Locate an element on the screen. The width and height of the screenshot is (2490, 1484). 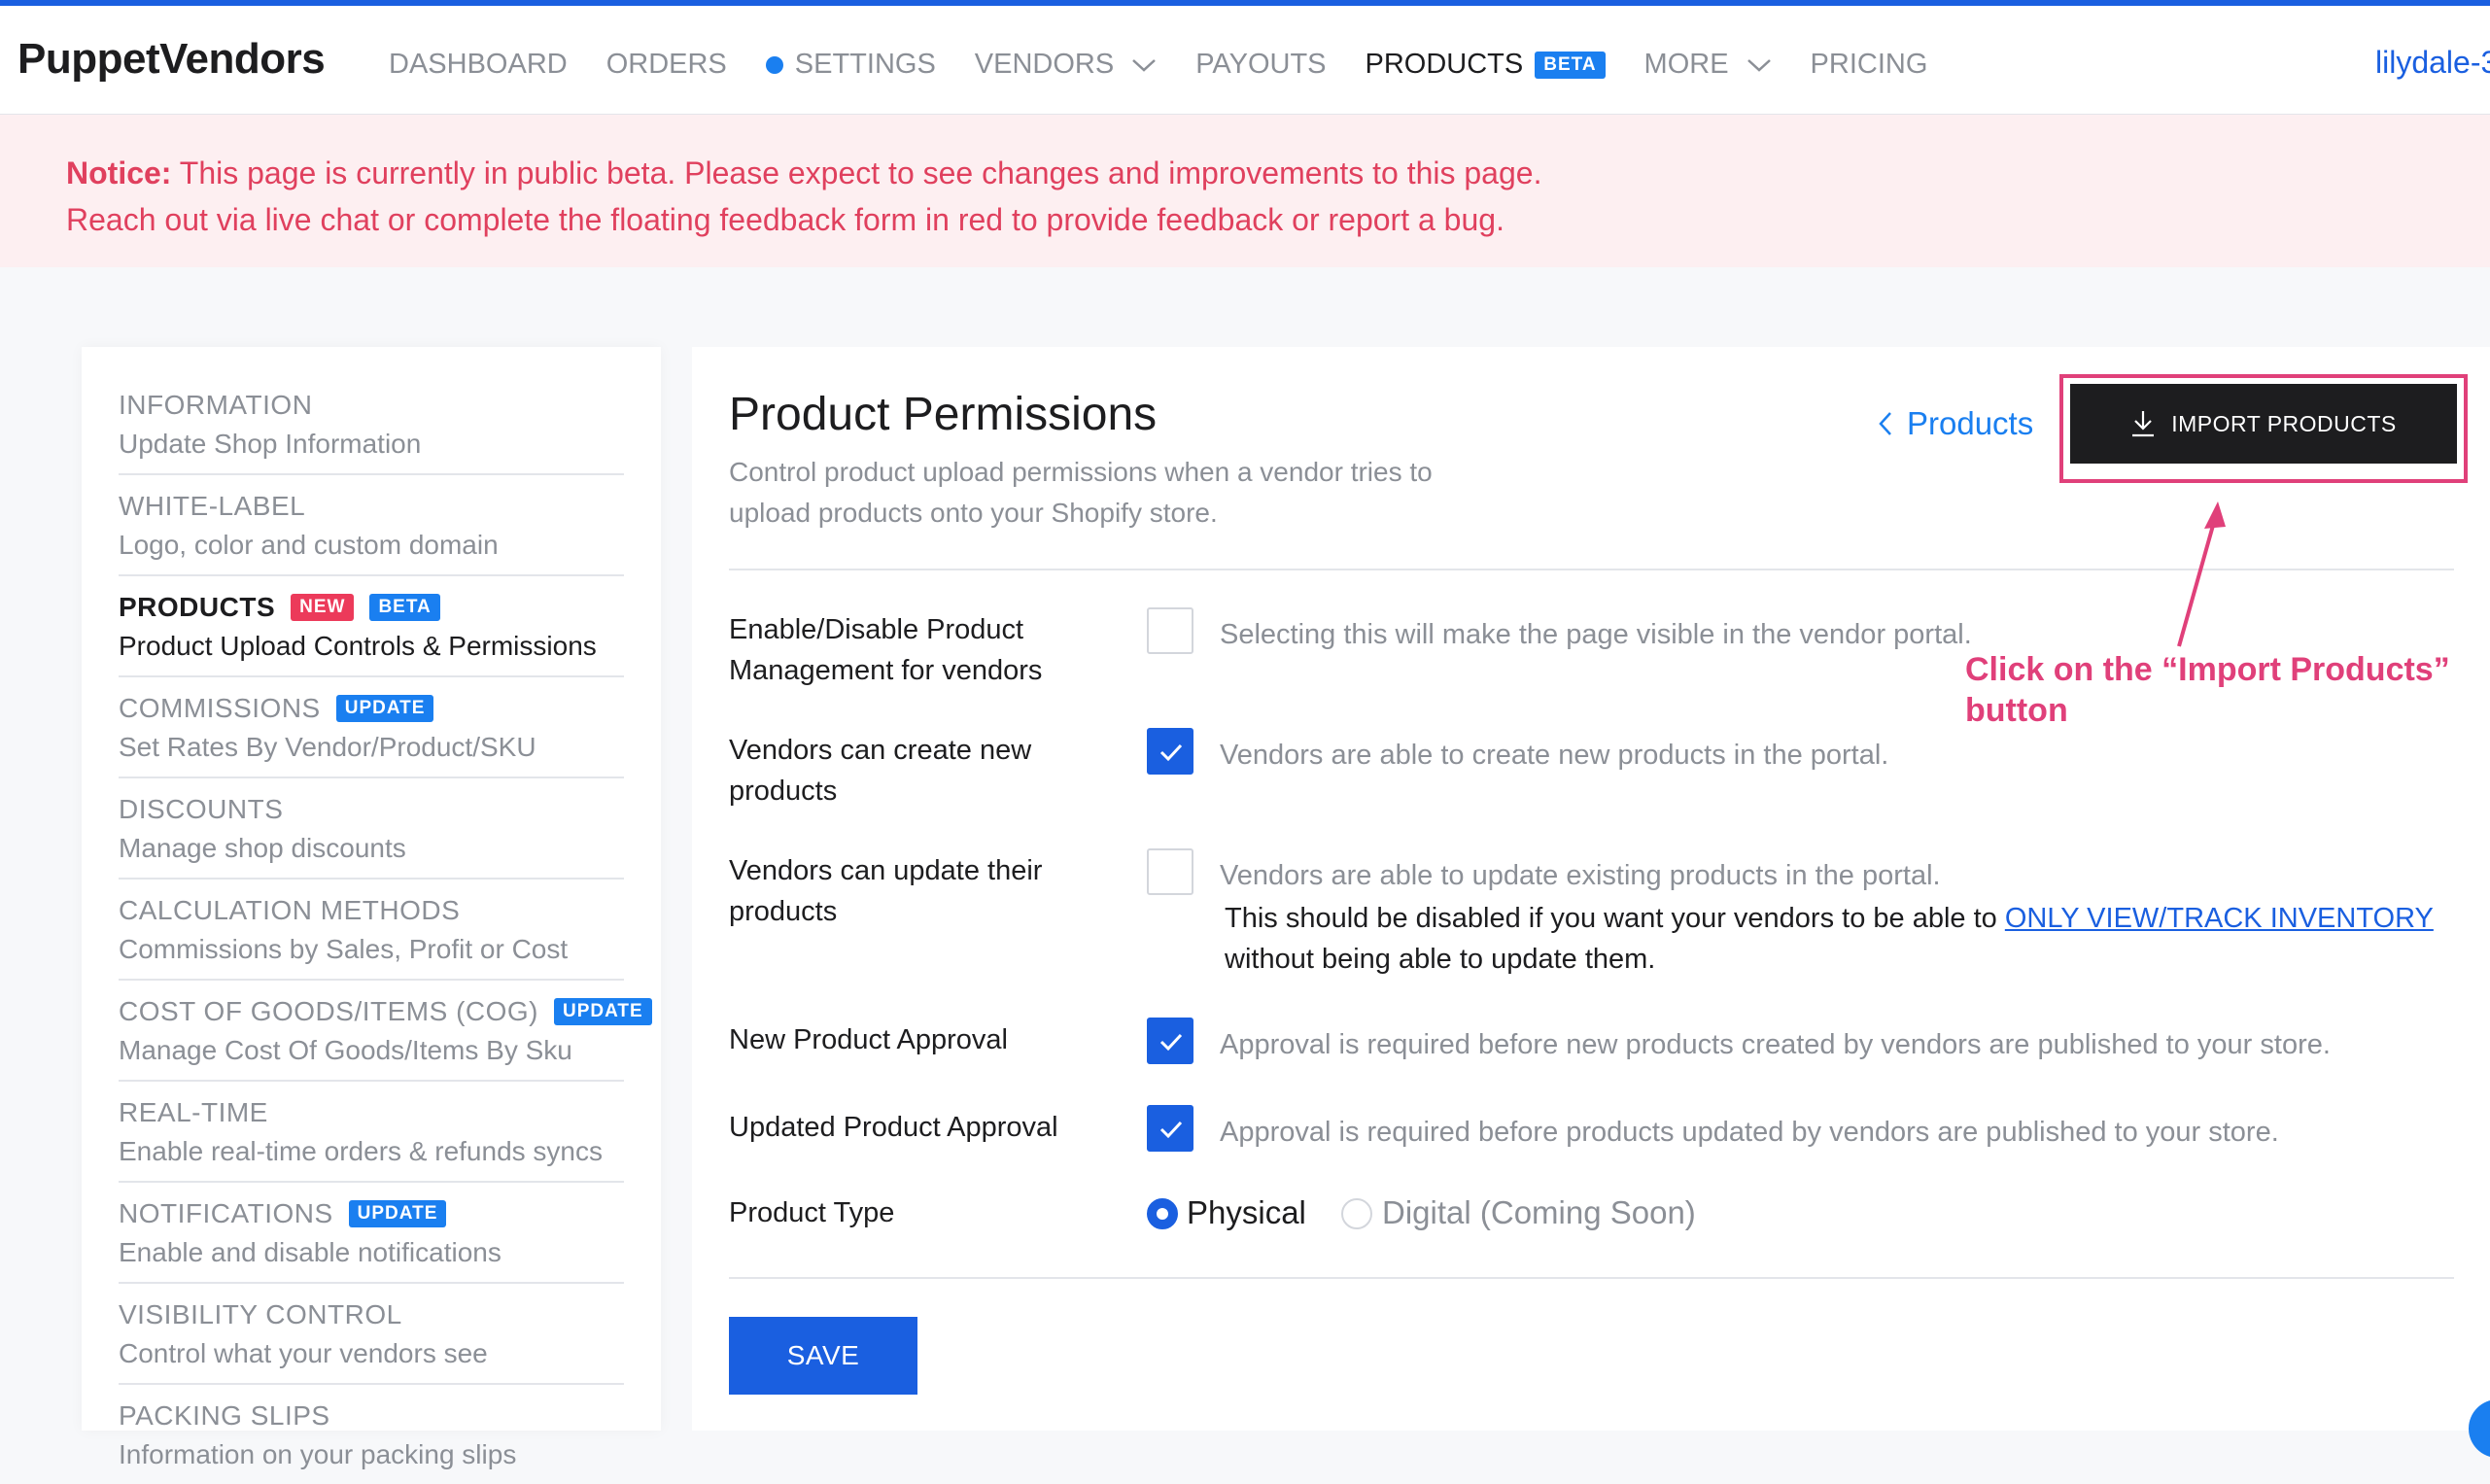
sidebar-item-subtitle: Product Upload Controls & Permissions is located at coordinates (358, 646).